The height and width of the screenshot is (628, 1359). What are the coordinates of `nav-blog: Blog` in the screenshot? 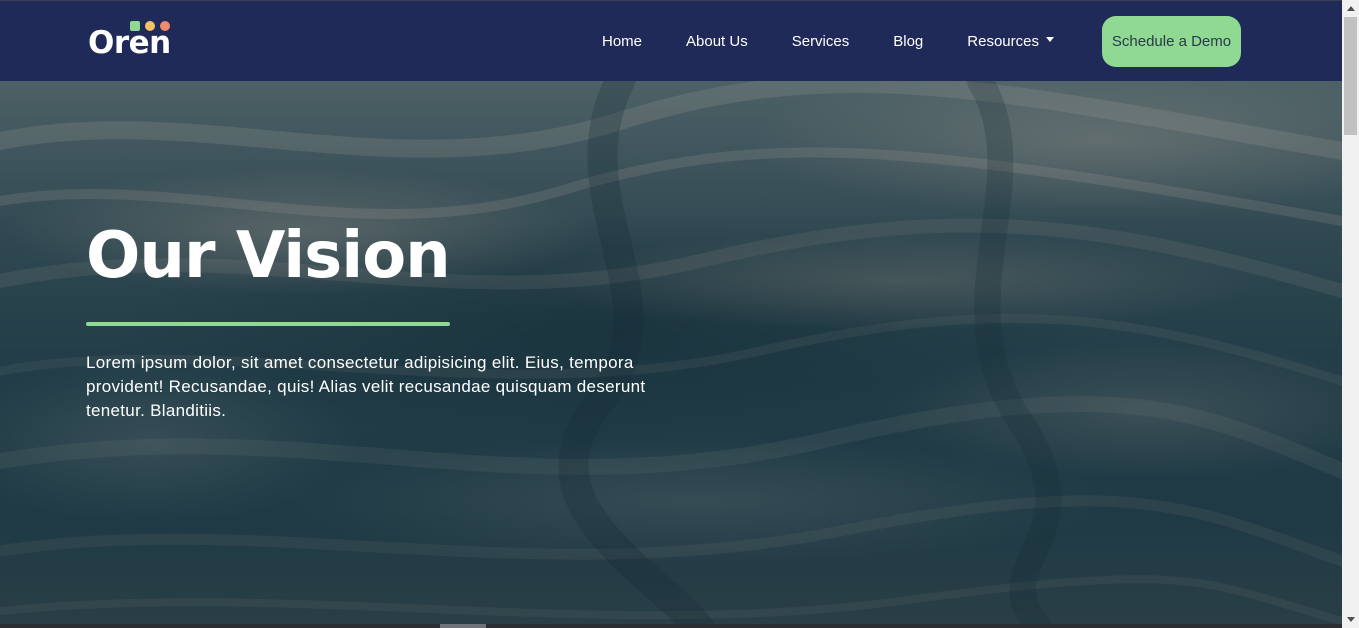 It's located at (908, 41).